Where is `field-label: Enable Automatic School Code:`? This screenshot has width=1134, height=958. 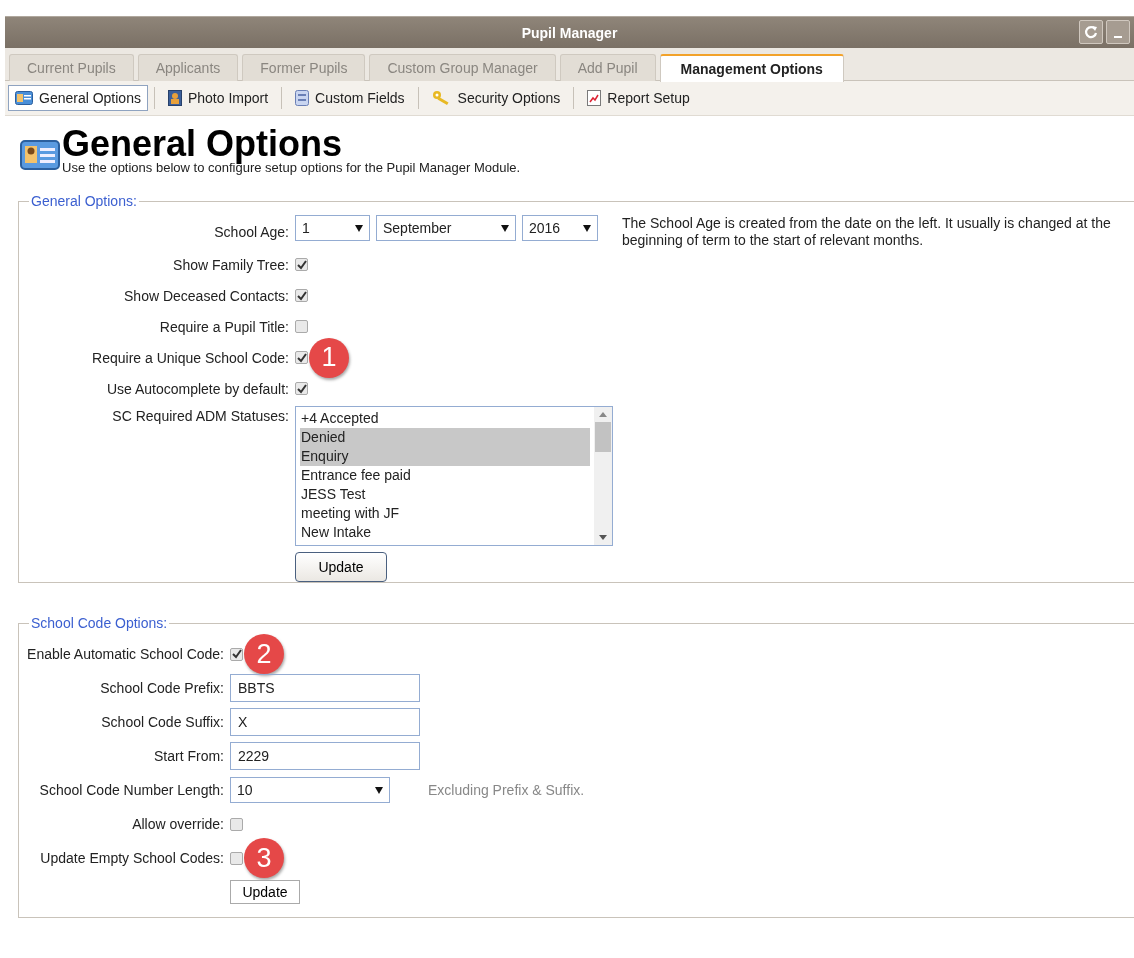 field-label: Enable Automatic School Code: is located at coordinates (125, 654).